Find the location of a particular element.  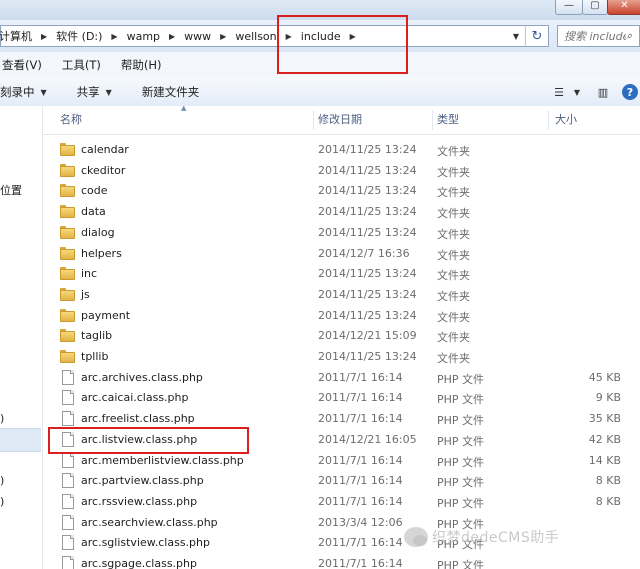

crumb-include: include is located at coordinates (321, 36).